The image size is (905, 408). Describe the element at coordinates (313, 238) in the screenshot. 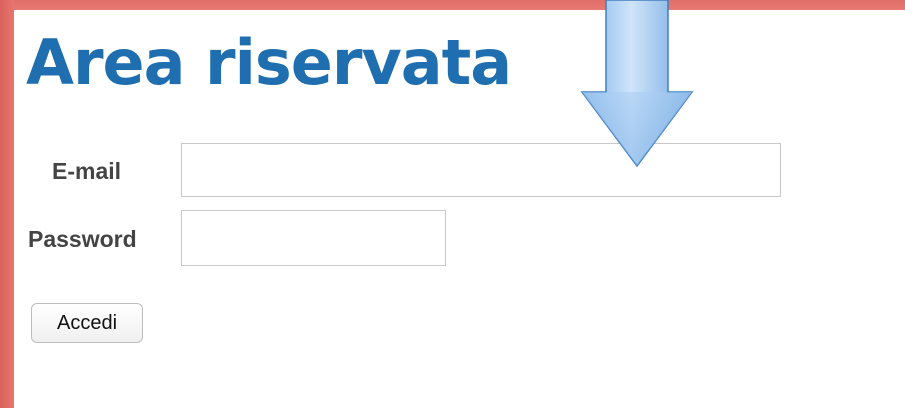

I see `password-field` at that location.